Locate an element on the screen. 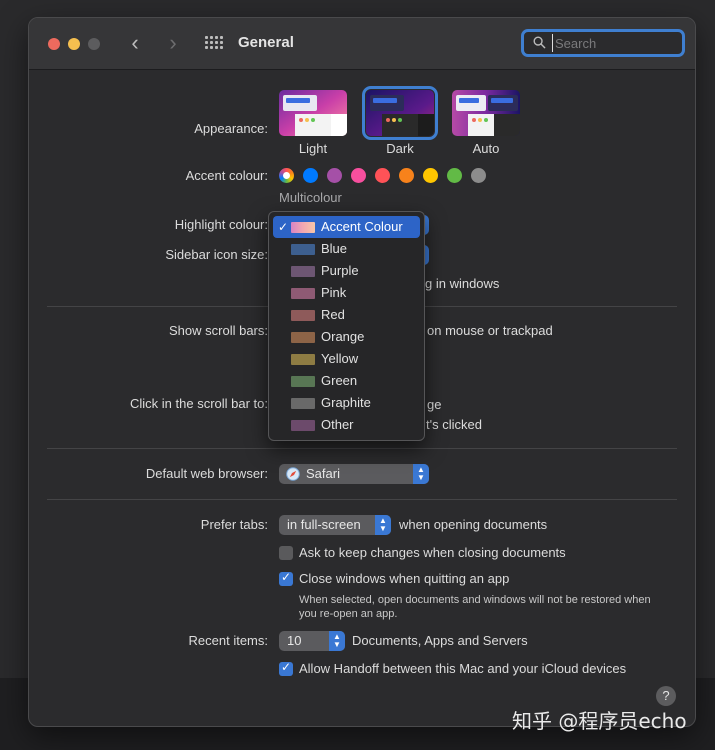 The height and width of the screenshot is (750, 715). close-windows-label: Close windows when quitting an app is located at coordinates (404, 578).